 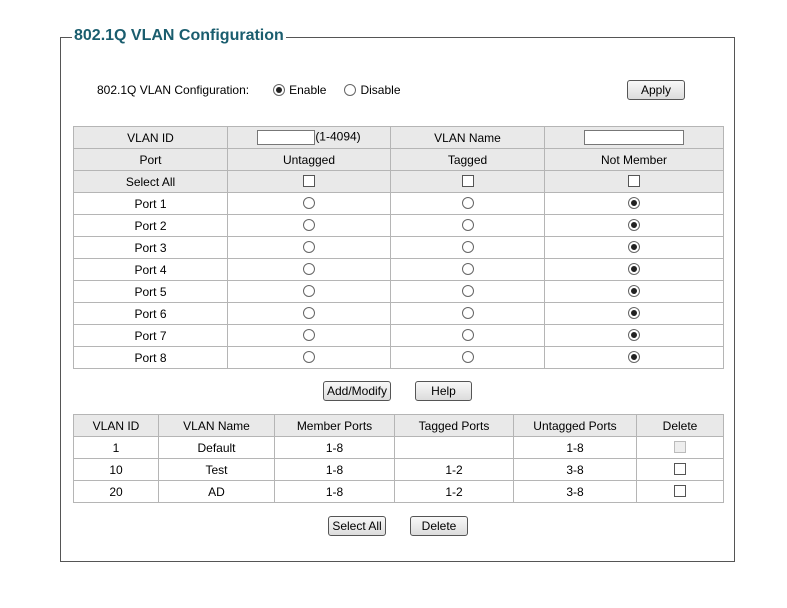 What do you see at coordinates (150, 203) in the screenshot?
I see `port-name: Port 1` at bounding box center [150, 203].